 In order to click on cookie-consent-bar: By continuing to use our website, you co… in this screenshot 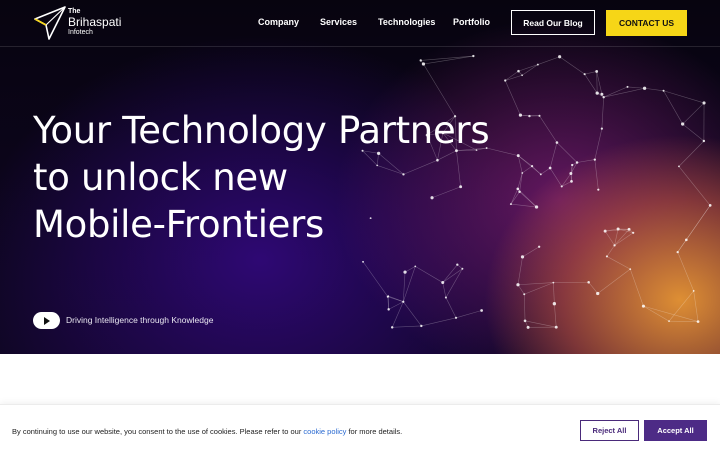, I will do `click(360, 427)`.